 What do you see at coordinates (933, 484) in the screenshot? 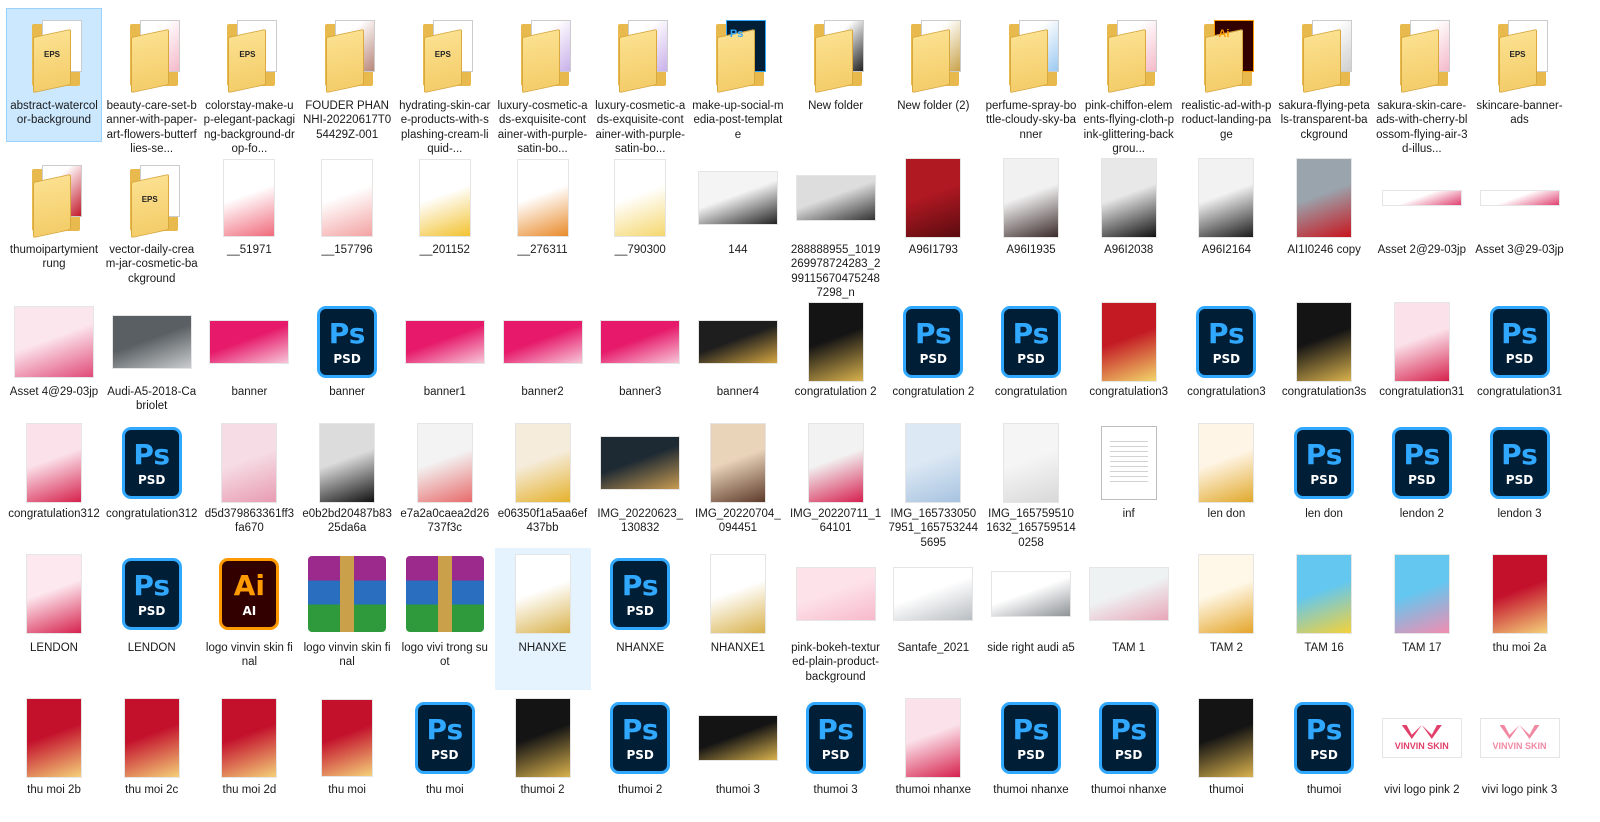
I see `file-item: IMG_1657330507951_1657532445695` at bounding box center [933, 484].